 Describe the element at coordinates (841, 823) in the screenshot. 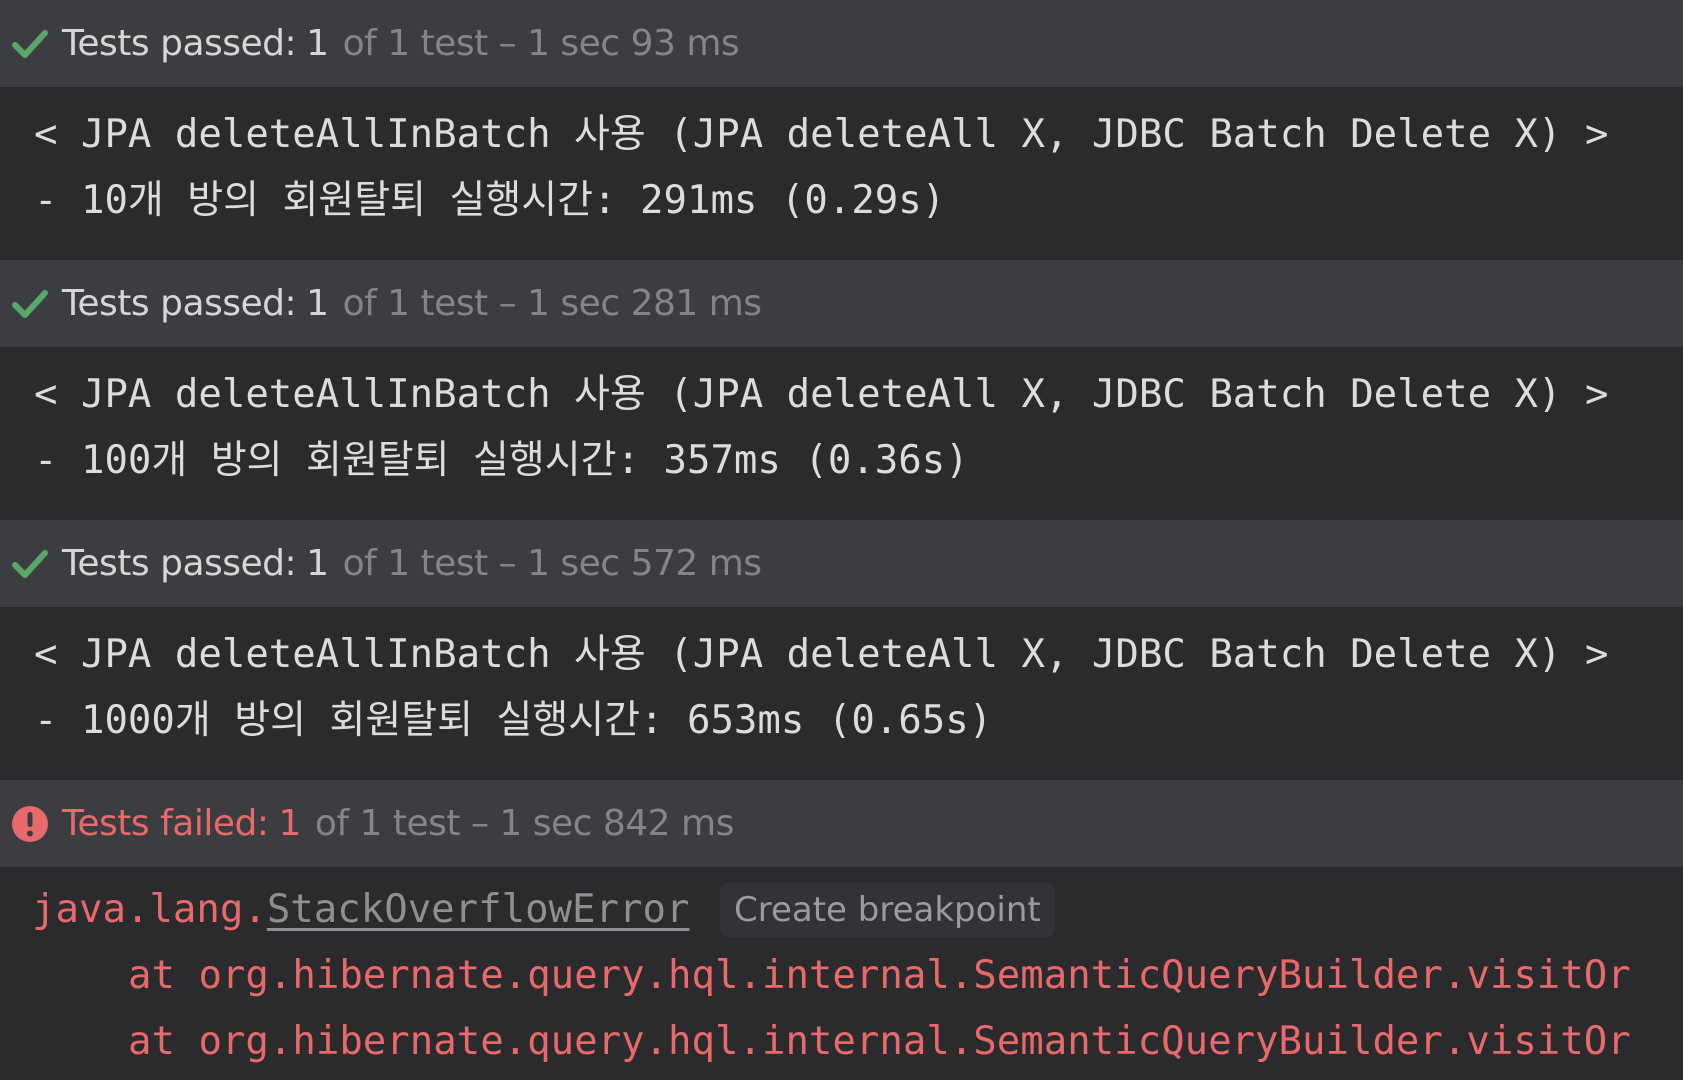

I see `test-status-bar: Tests failed: 1 of 1 test – 1 sec 842 ms` at that location.